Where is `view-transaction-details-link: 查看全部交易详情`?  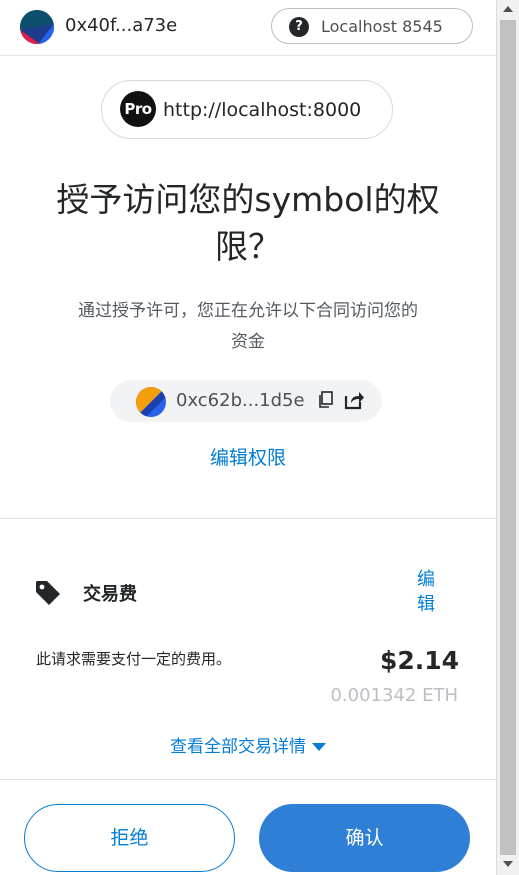
view-transaction-details-link: 查看全部交易详情 is located at coordinates (248, 744).